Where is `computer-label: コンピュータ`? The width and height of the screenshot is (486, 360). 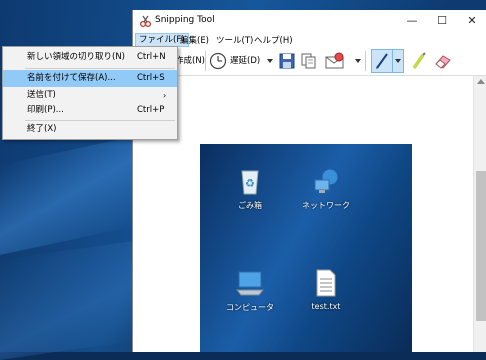 computer-label: コンピュータ is located at coordinates (250, 307).